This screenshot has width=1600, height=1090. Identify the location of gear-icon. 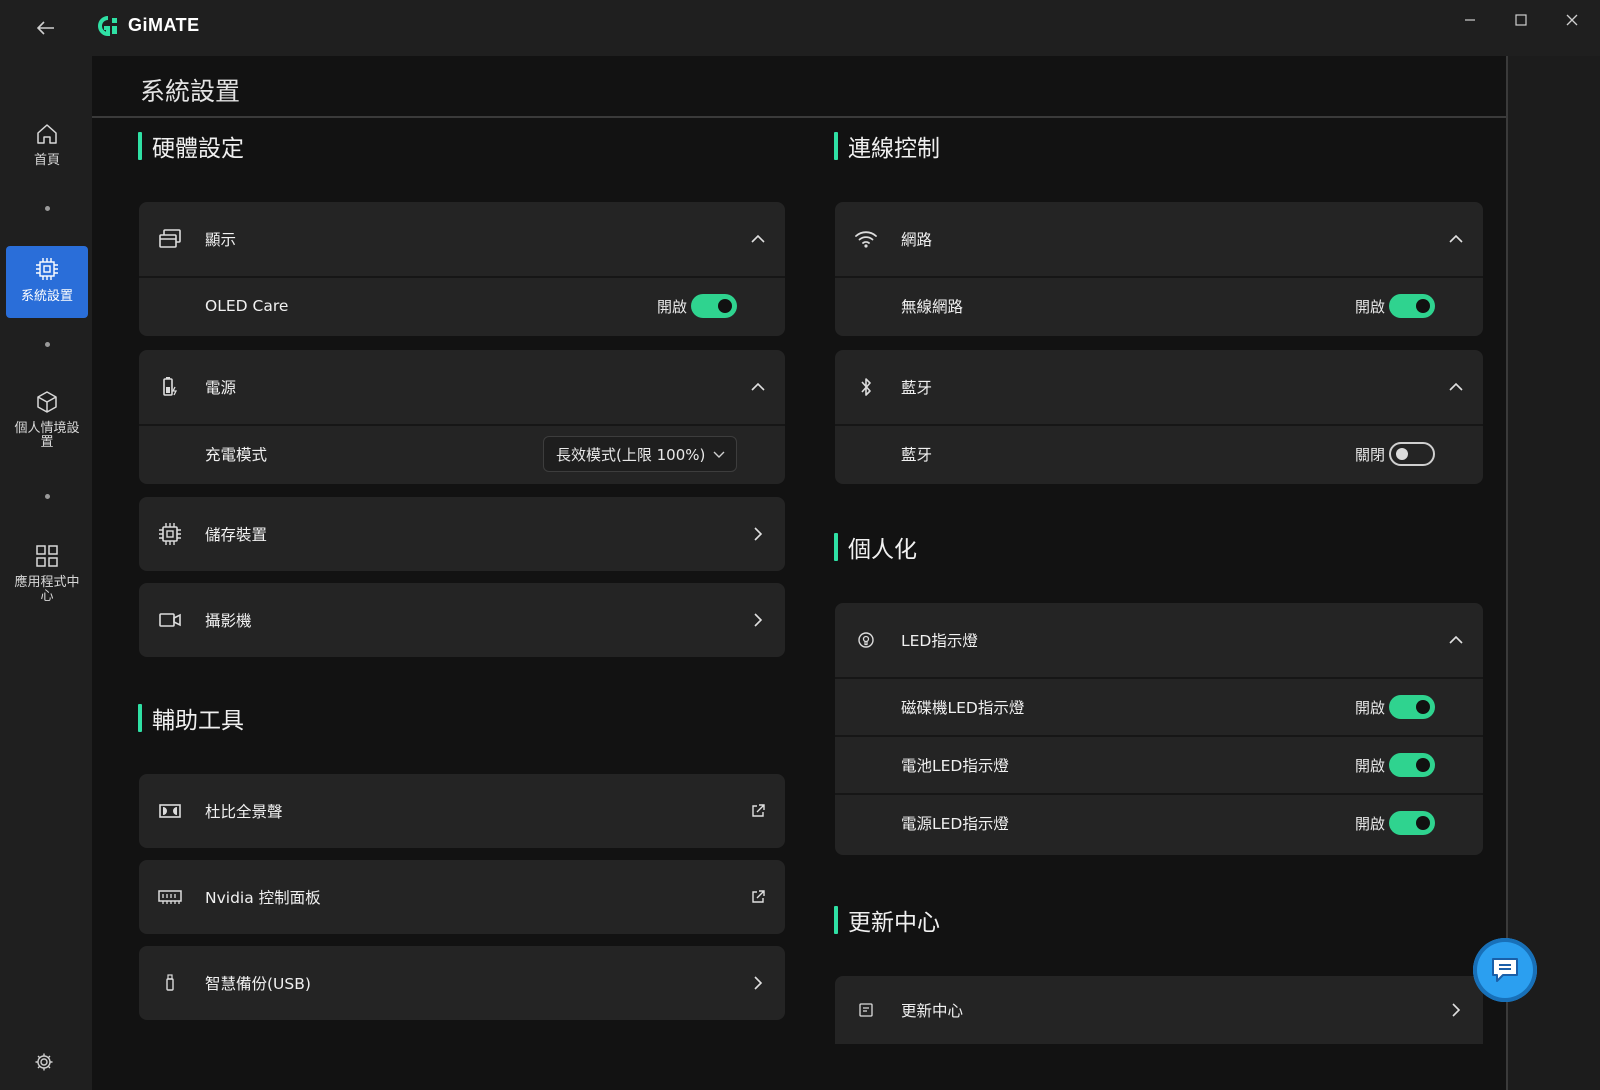
(44, 1062).